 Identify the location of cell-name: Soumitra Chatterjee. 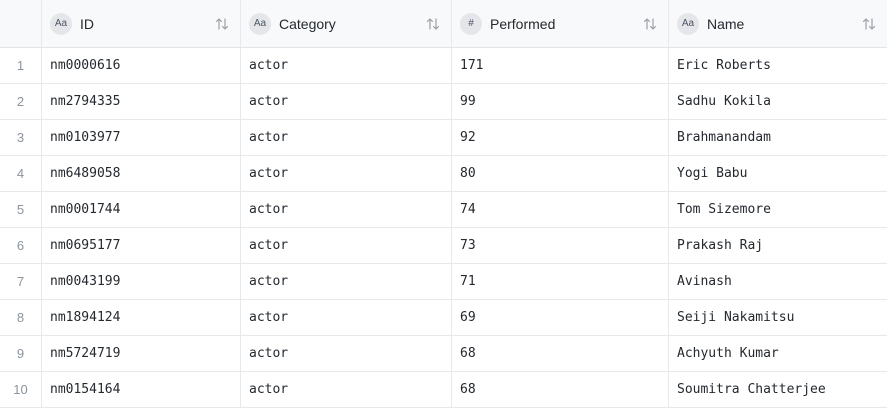
(778, 389).